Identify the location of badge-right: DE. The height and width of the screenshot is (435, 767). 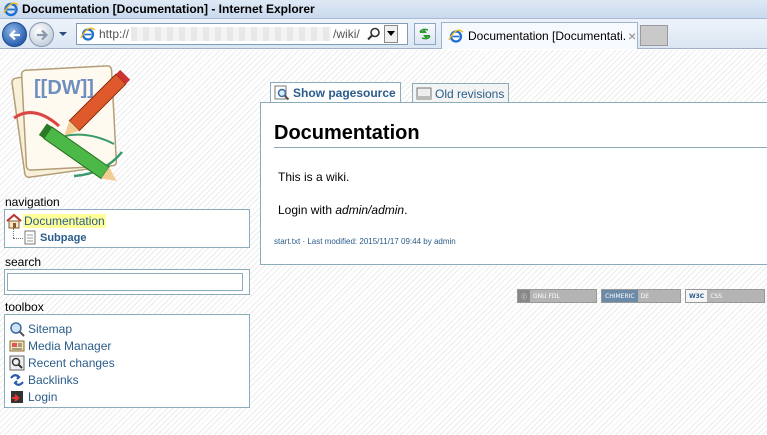
(658, 296).